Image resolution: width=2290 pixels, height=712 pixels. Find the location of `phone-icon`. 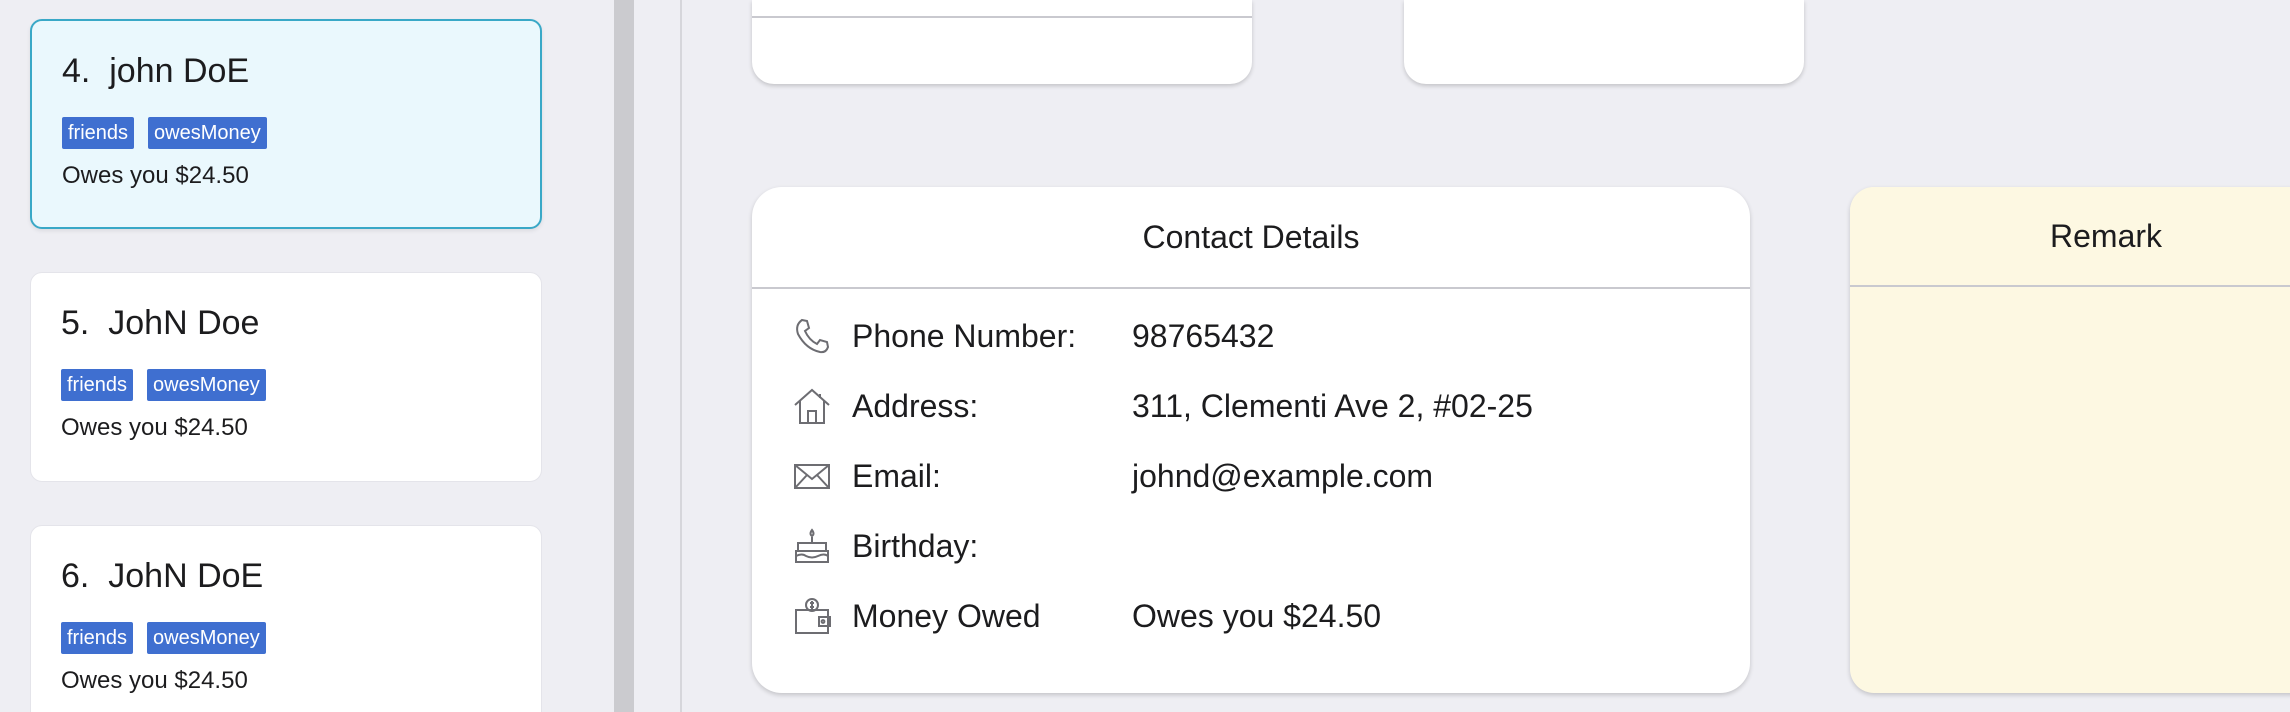

phone-icon is located at coordinates (812, 336).